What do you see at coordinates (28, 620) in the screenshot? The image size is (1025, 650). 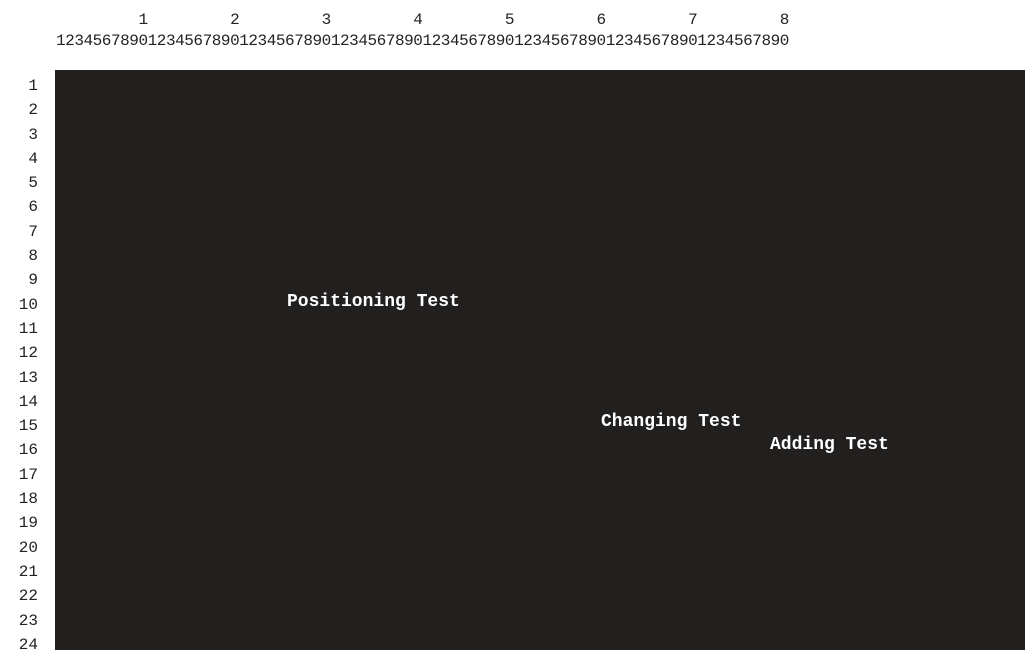 I see `row-number: 23` at bounding box center [28, 620].